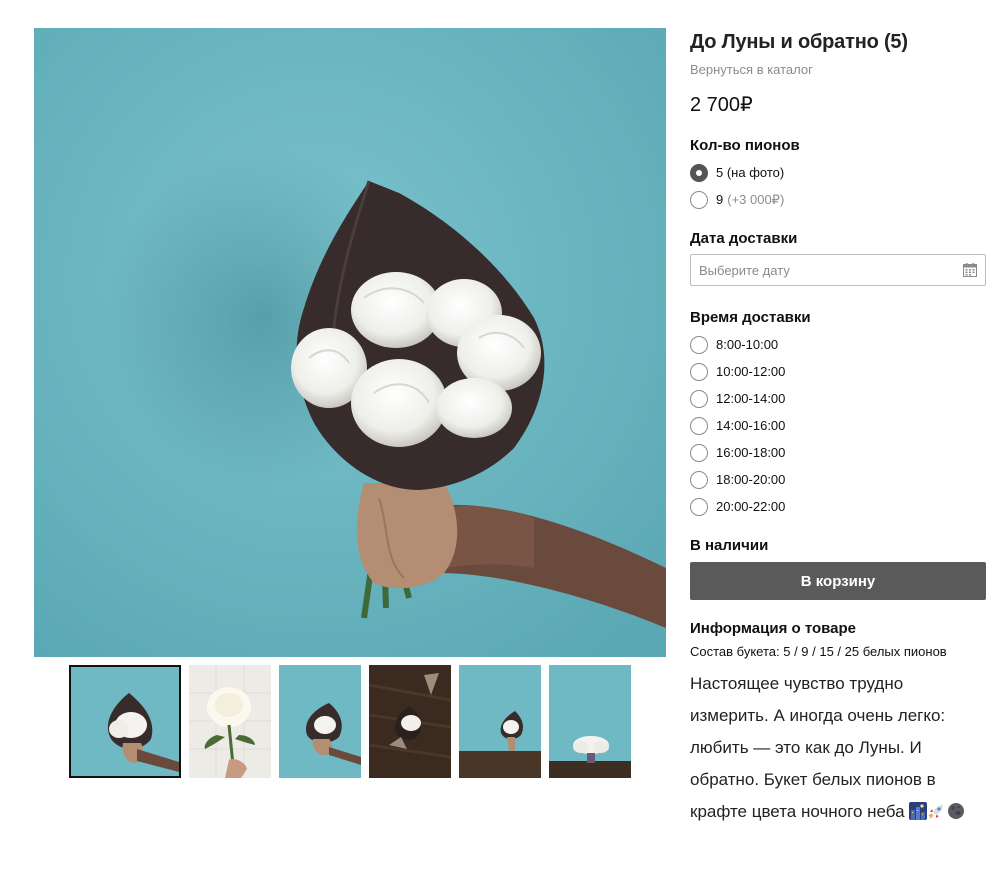 The height and width of the screenshot is (874, 1007). I want to click on delivery-date-input, so click(838, 270).